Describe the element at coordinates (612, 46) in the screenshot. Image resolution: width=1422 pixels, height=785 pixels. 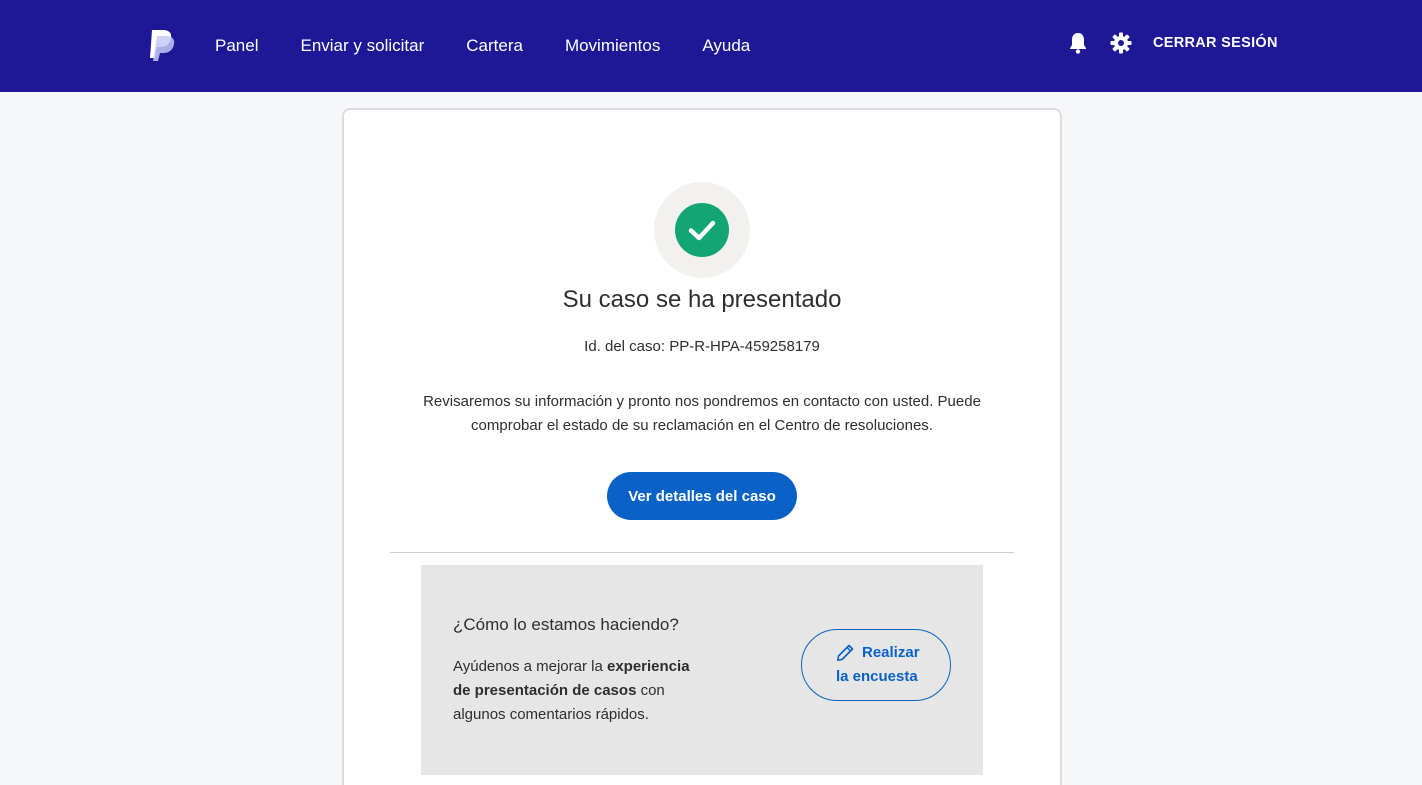
I see `nav-activity: Movimientos` at that location.